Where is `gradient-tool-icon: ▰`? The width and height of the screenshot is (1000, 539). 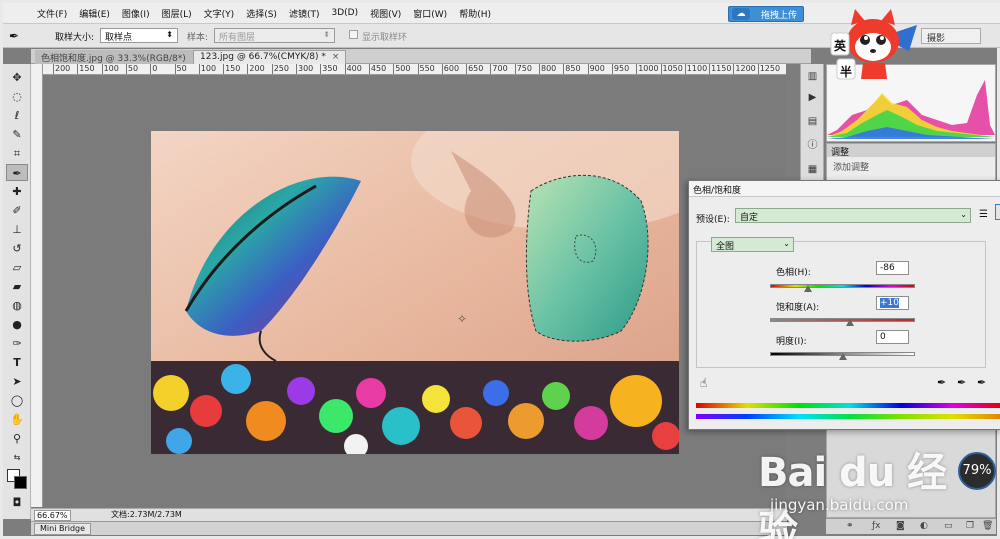 gradient-tool-icon: ▰ is located at coordinates (17, 286).